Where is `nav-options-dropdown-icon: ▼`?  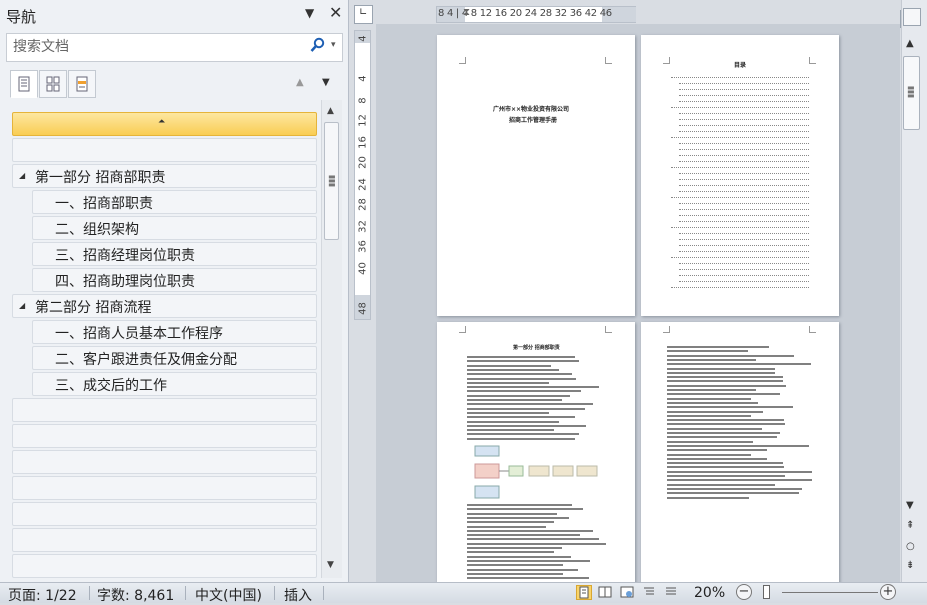
nav-options-dropdown-icon: ▼ is located at coordinates (309, 13).